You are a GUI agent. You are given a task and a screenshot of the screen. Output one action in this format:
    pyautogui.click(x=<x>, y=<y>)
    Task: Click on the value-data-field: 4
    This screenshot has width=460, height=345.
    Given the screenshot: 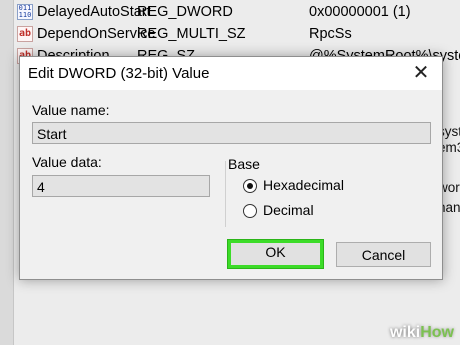 What is the action you would take?
    pyautogui.click(x=121, y=186)
    